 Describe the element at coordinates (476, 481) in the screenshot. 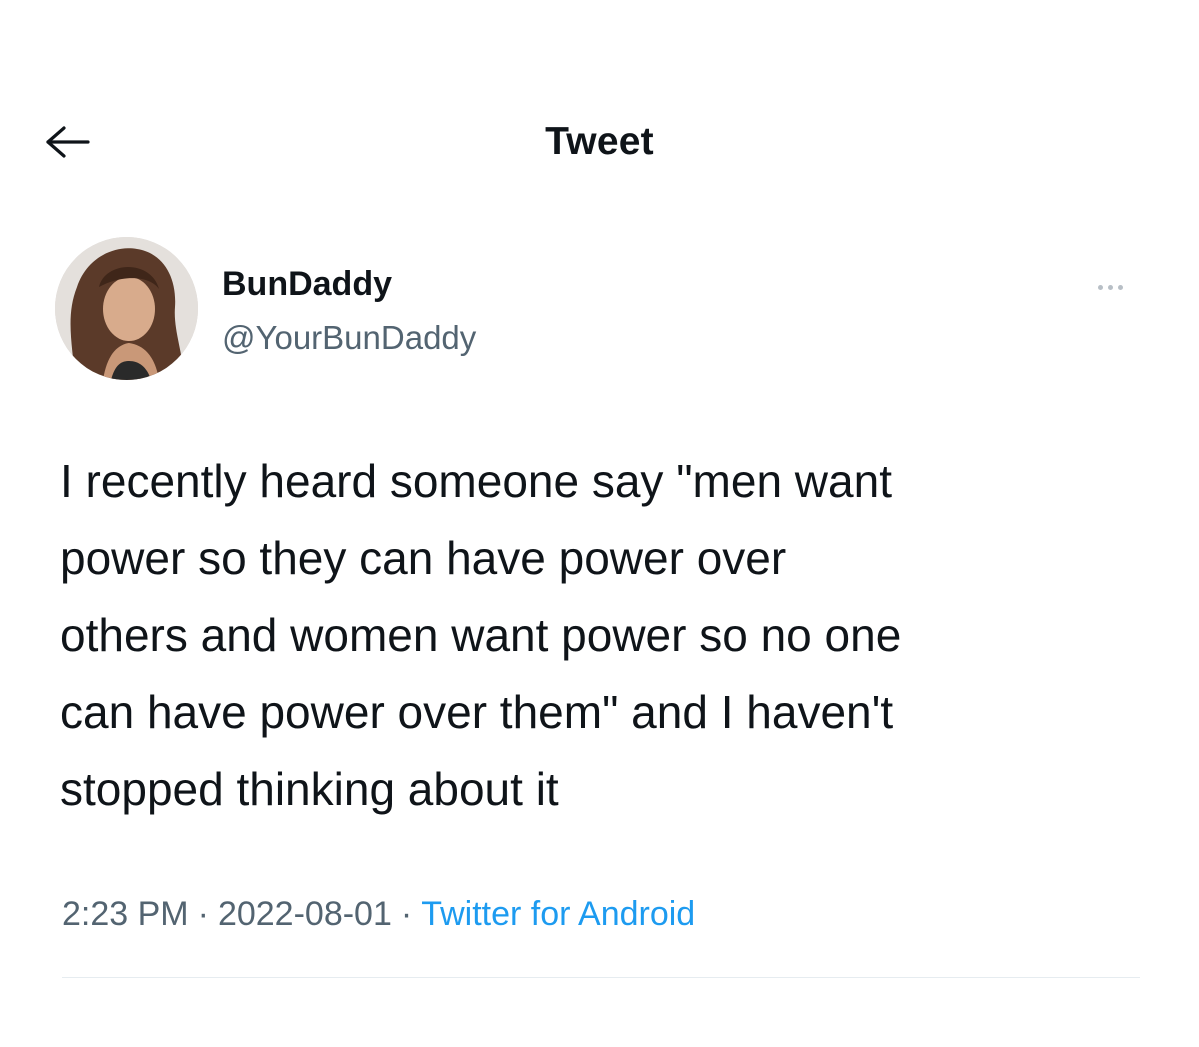

I see `tweet-text-line: I recently heard someone say "men want` at that location.